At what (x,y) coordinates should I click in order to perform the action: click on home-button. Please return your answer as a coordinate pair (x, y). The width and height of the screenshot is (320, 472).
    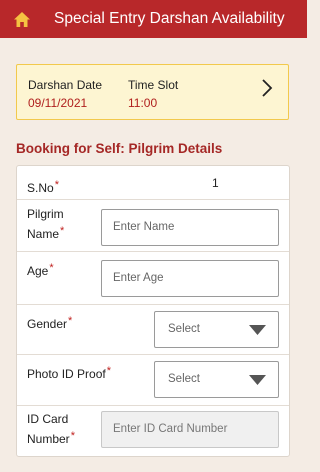
    Looking at the image, I should click on (22, 19).